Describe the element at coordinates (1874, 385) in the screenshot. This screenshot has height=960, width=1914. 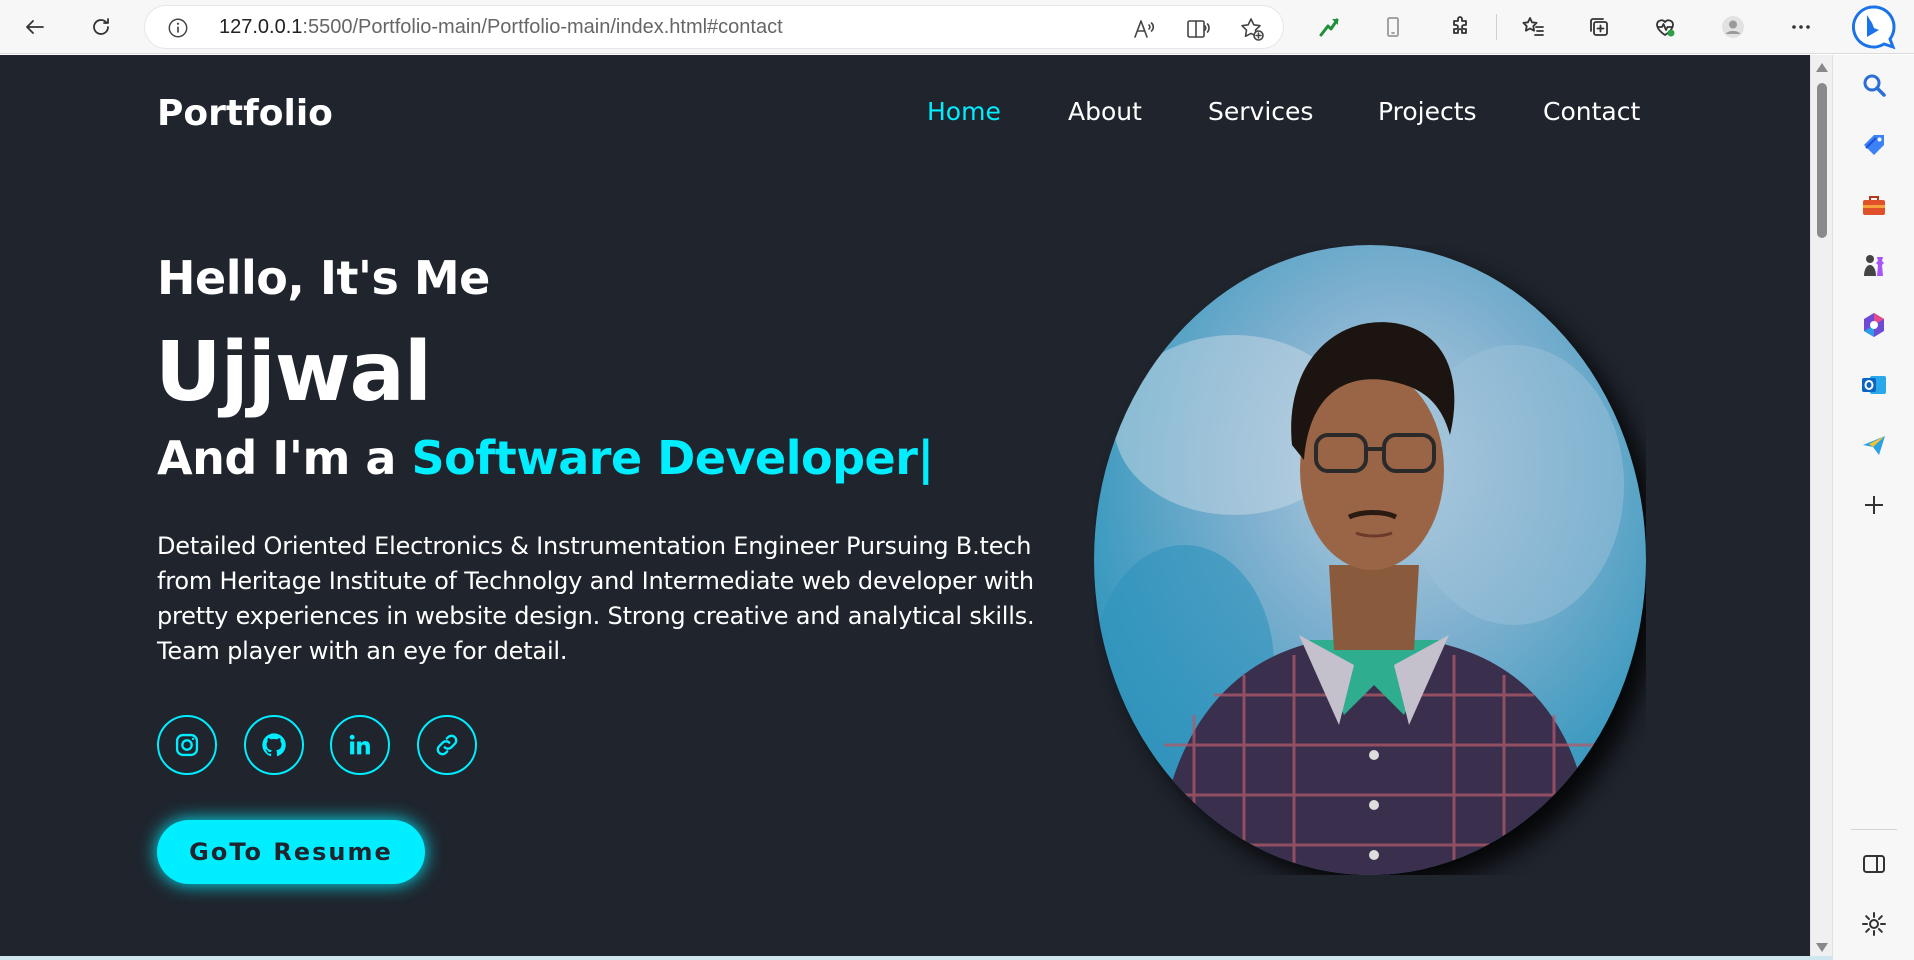
I see `outlook-icon` at that location.